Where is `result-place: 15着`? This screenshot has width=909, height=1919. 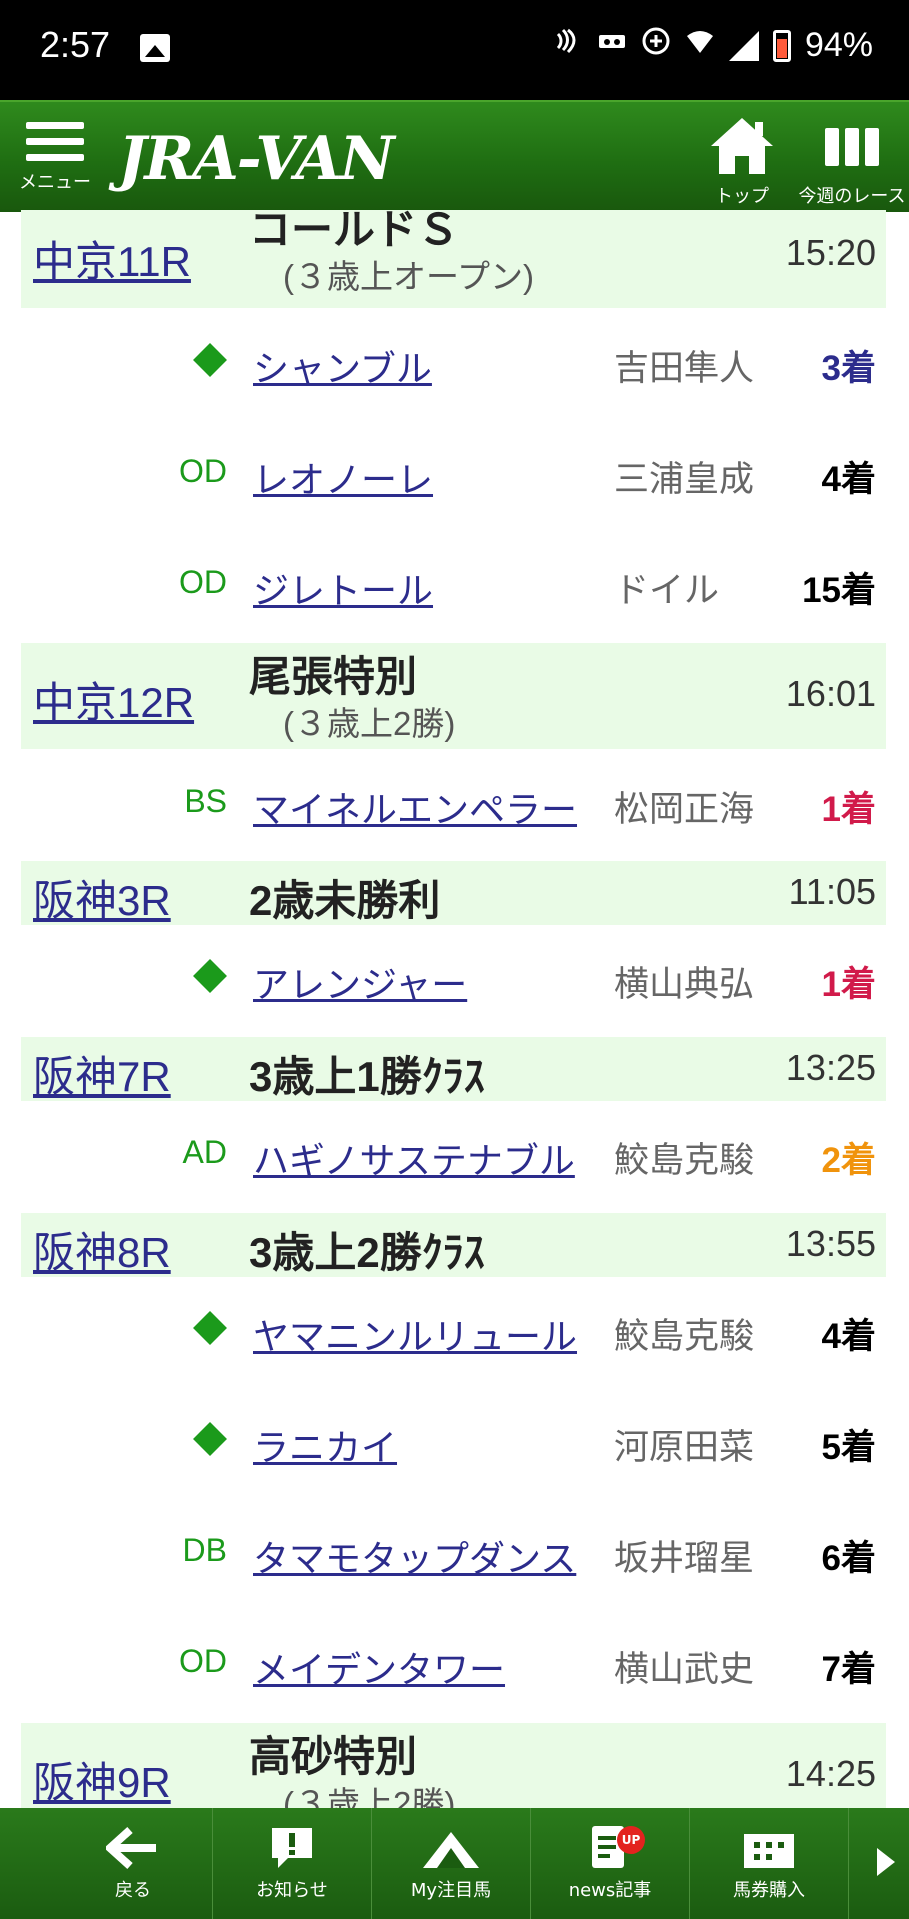
result-place: 15着 is located at coordinates (839, 590).